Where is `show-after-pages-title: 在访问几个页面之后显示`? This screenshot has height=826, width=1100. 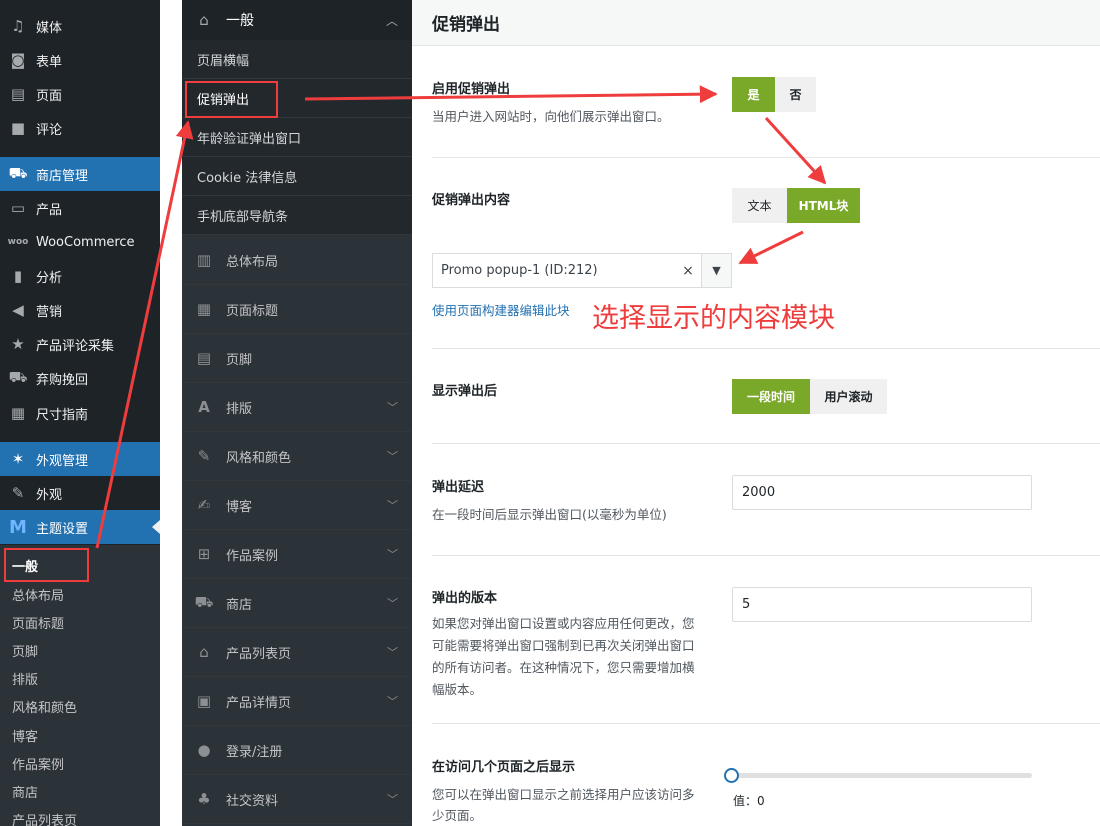 show-after-pages-title: 在访问几个页面之后显示 is located at coordinates (504, 767).